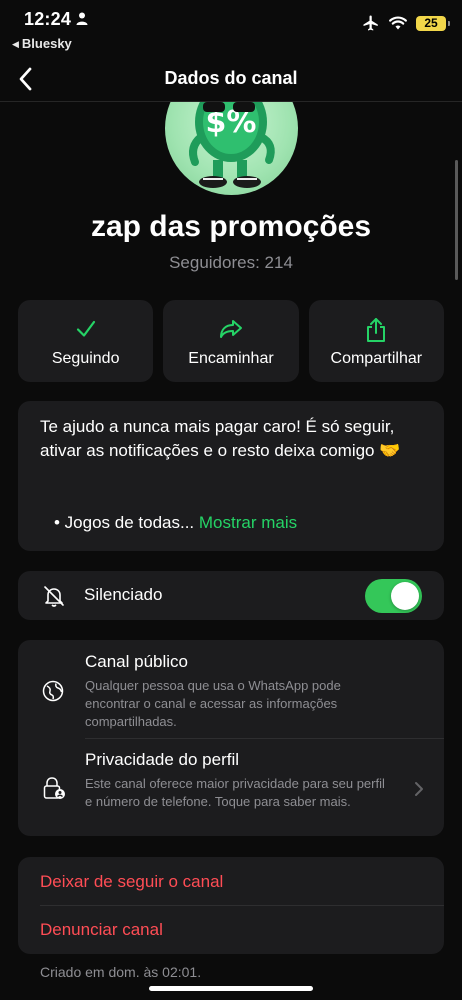  What do you see at coordinates (137, 661) in the screenshot?
I see `public-channel-title: Canal público` at bounding box center [137, 661].